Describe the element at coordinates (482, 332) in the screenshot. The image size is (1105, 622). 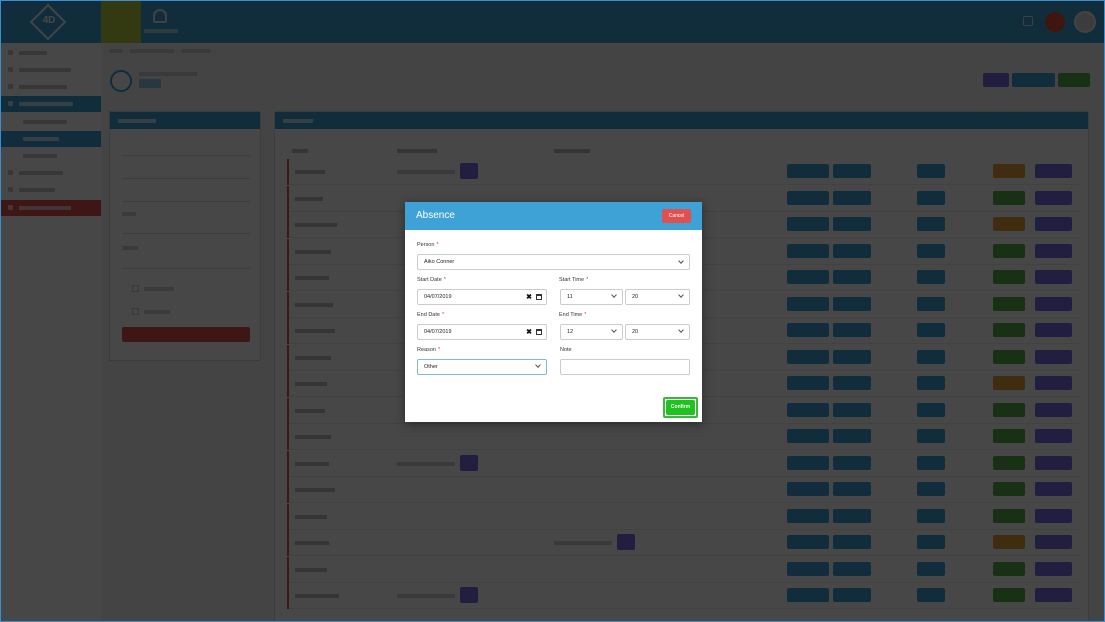
I see `end-date-input: 04/07/2019 ✖` at that location.